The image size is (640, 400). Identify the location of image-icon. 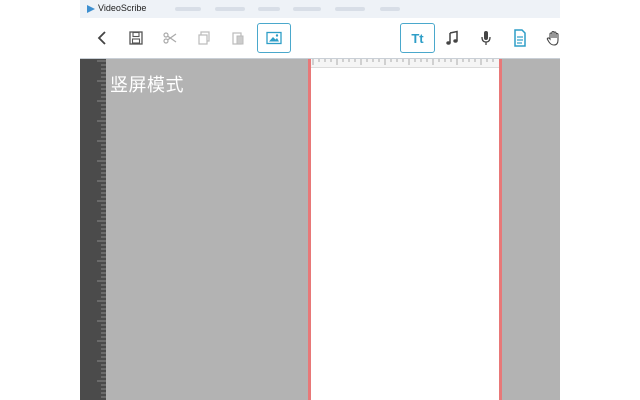
(274, 38).